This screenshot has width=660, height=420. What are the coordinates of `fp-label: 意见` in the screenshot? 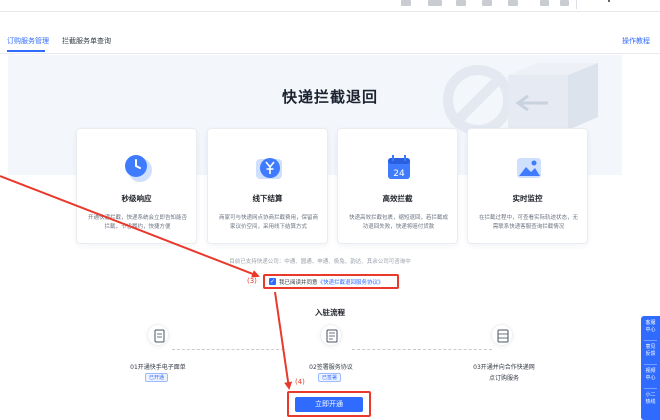 It's located at (650, 347).